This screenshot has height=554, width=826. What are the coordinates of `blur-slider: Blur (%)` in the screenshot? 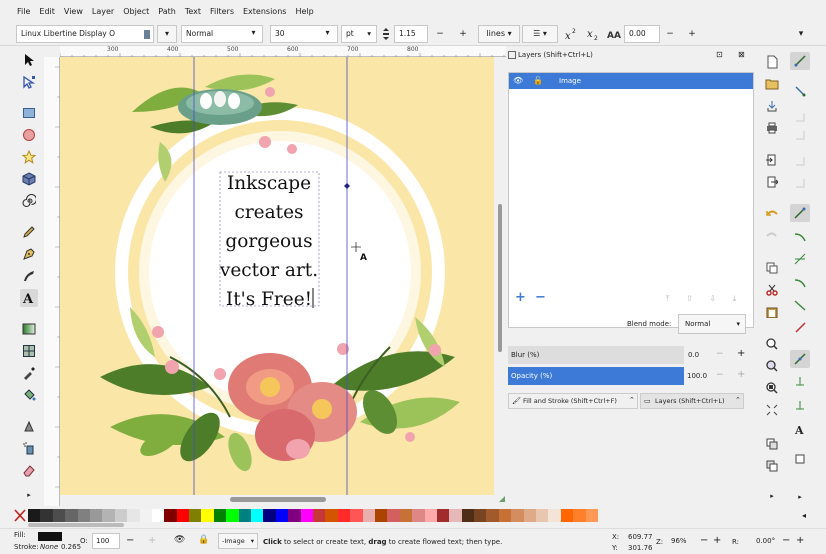 It's located at (596, 355).